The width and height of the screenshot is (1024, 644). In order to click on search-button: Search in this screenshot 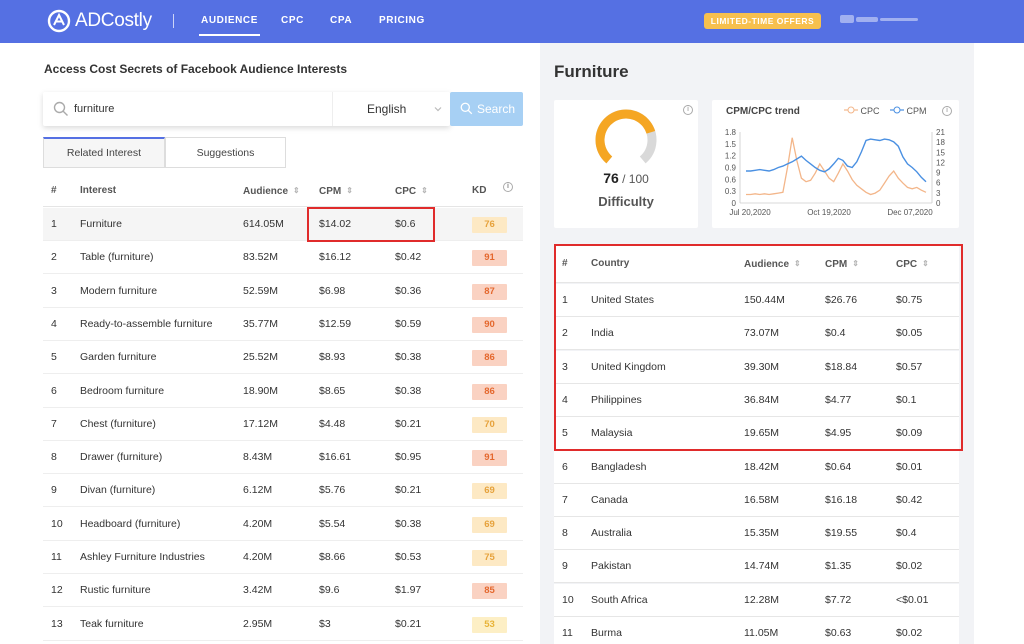, I will do `click(486, 109)`.